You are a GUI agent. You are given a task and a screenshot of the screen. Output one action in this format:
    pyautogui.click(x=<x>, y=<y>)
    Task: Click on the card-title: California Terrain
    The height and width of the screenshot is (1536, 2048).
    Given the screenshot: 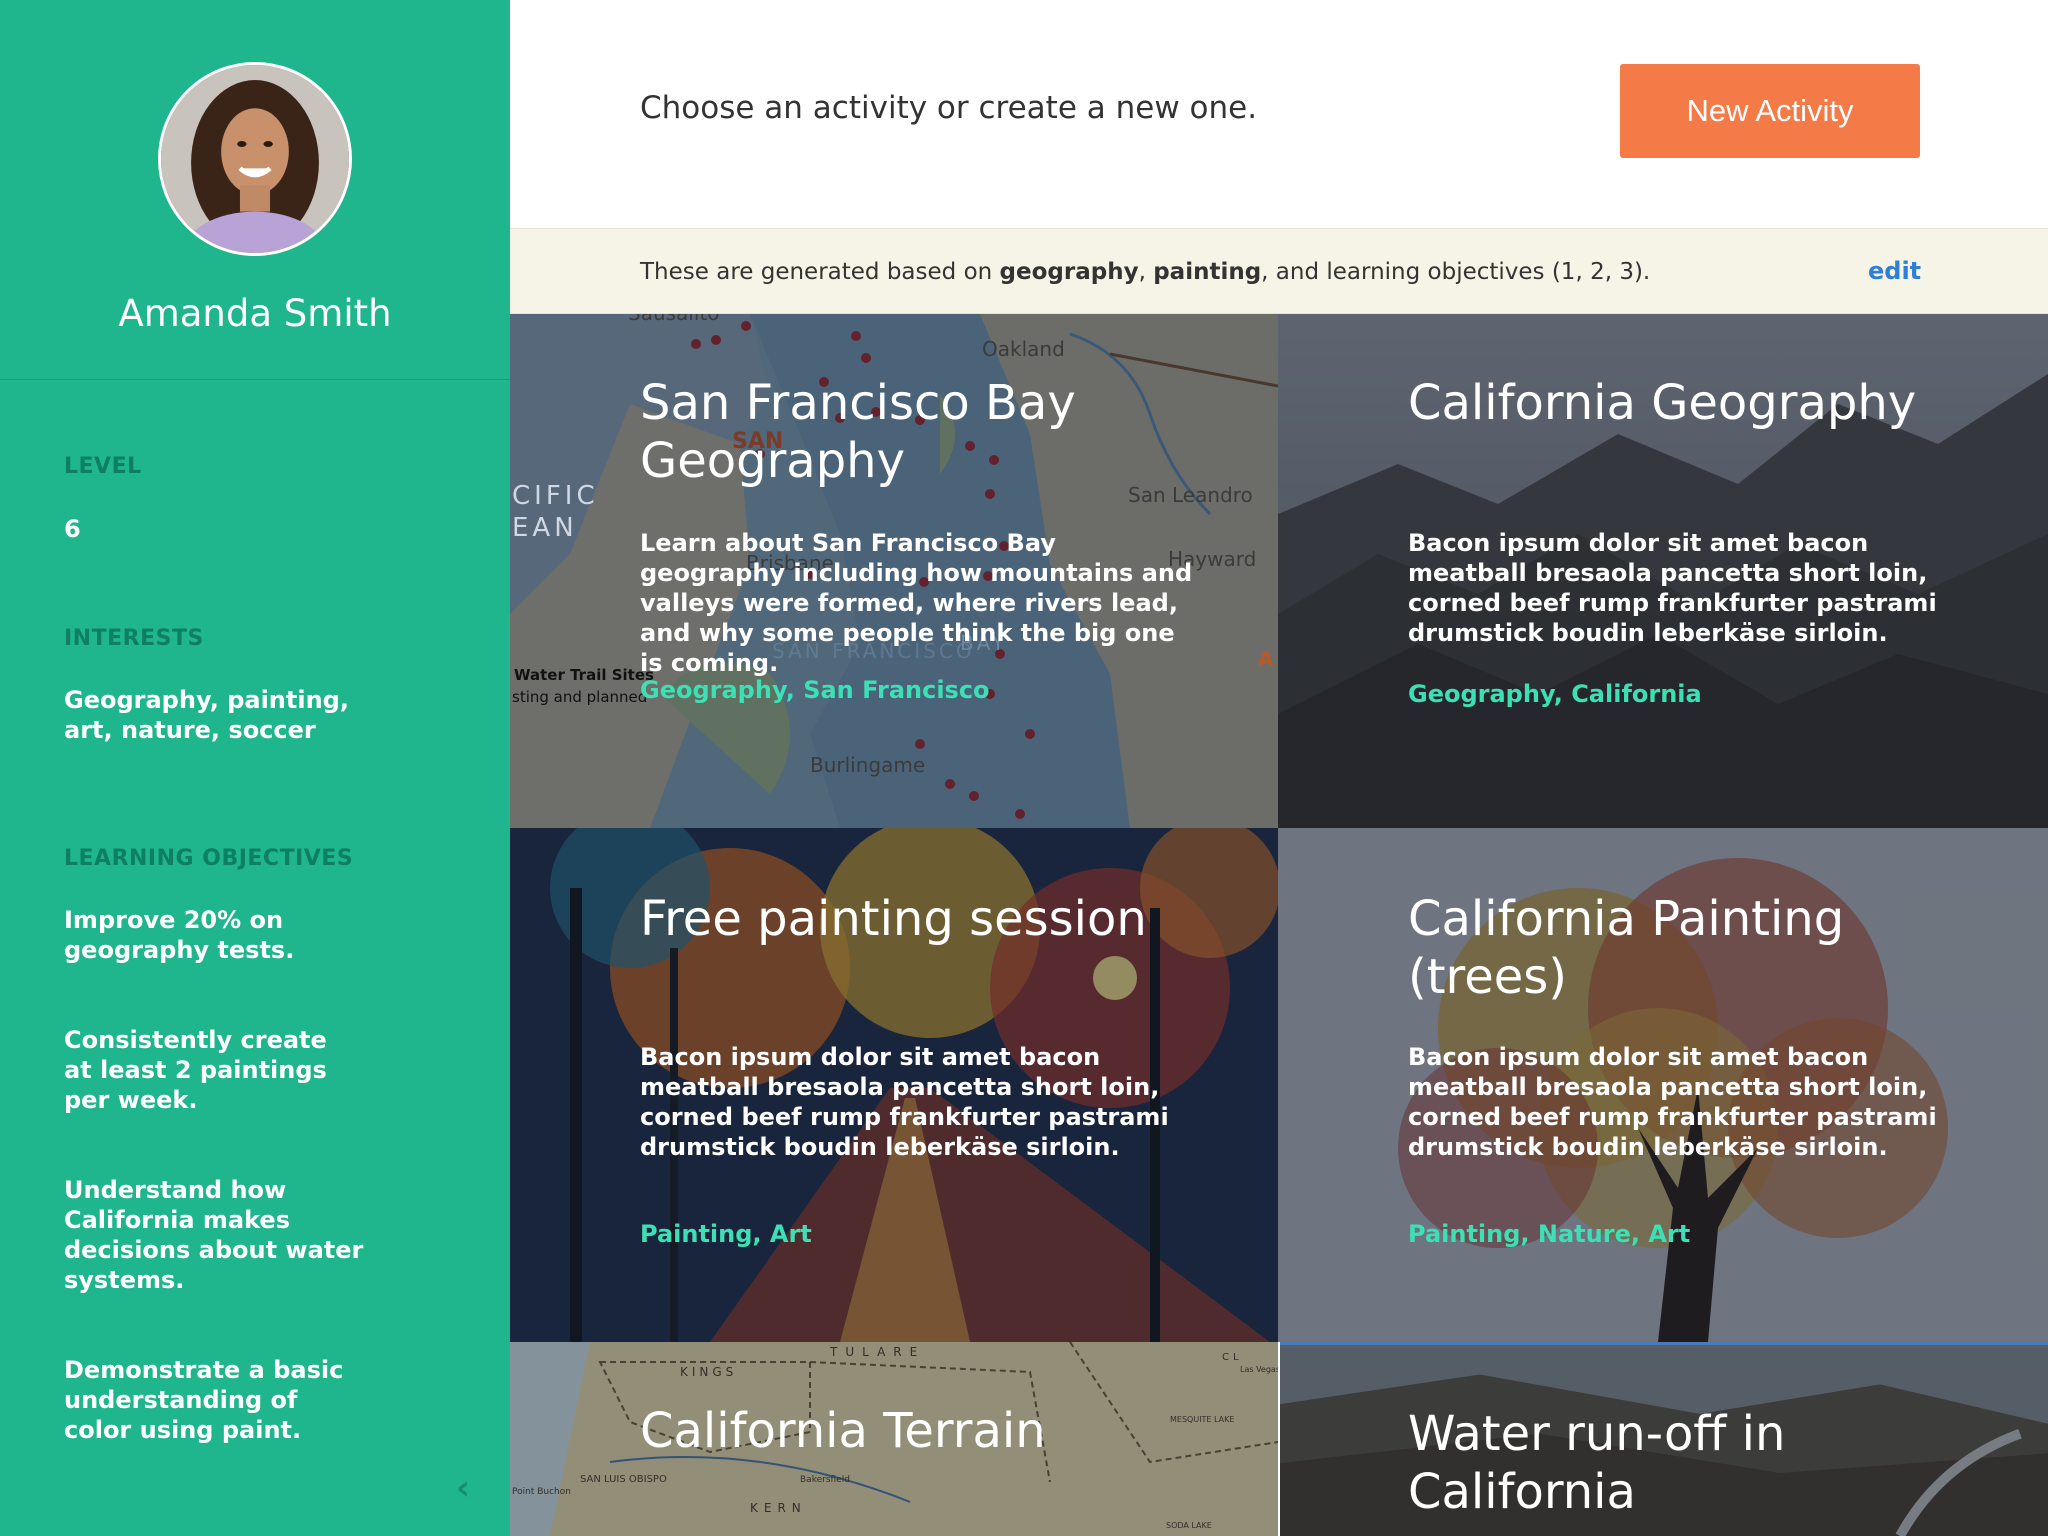 What is the action you would take?
    pyautogui.click(x=843, y=1431)
    